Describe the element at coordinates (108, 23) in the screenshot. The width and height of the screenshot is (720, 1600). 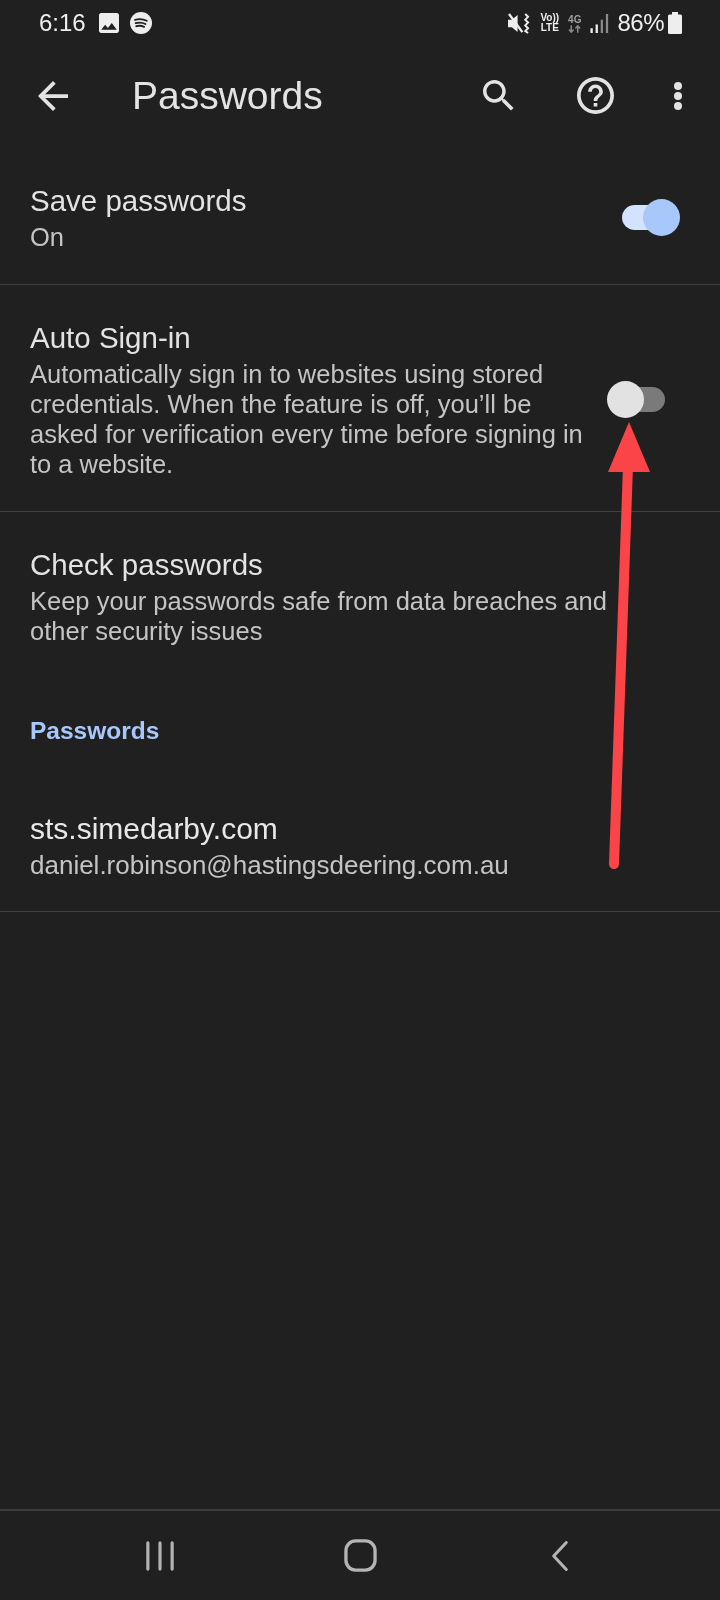
I see `image-icon` at that location.